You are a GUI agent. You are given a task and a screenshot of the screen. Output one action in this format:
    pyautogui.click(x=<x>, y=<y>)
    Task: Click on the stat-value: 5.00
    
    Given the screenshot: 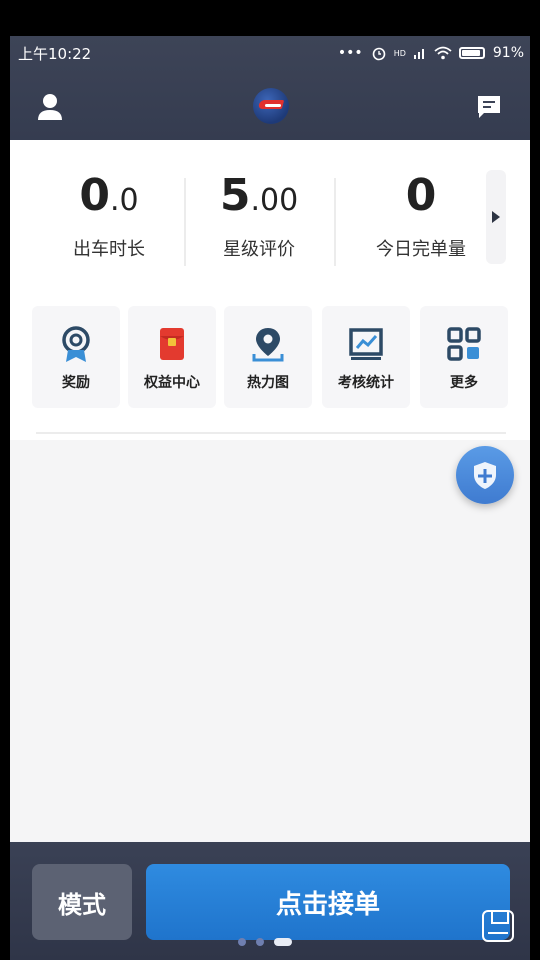 What is the action you would take?
    pyautogui.click(x=259, y=198)
    